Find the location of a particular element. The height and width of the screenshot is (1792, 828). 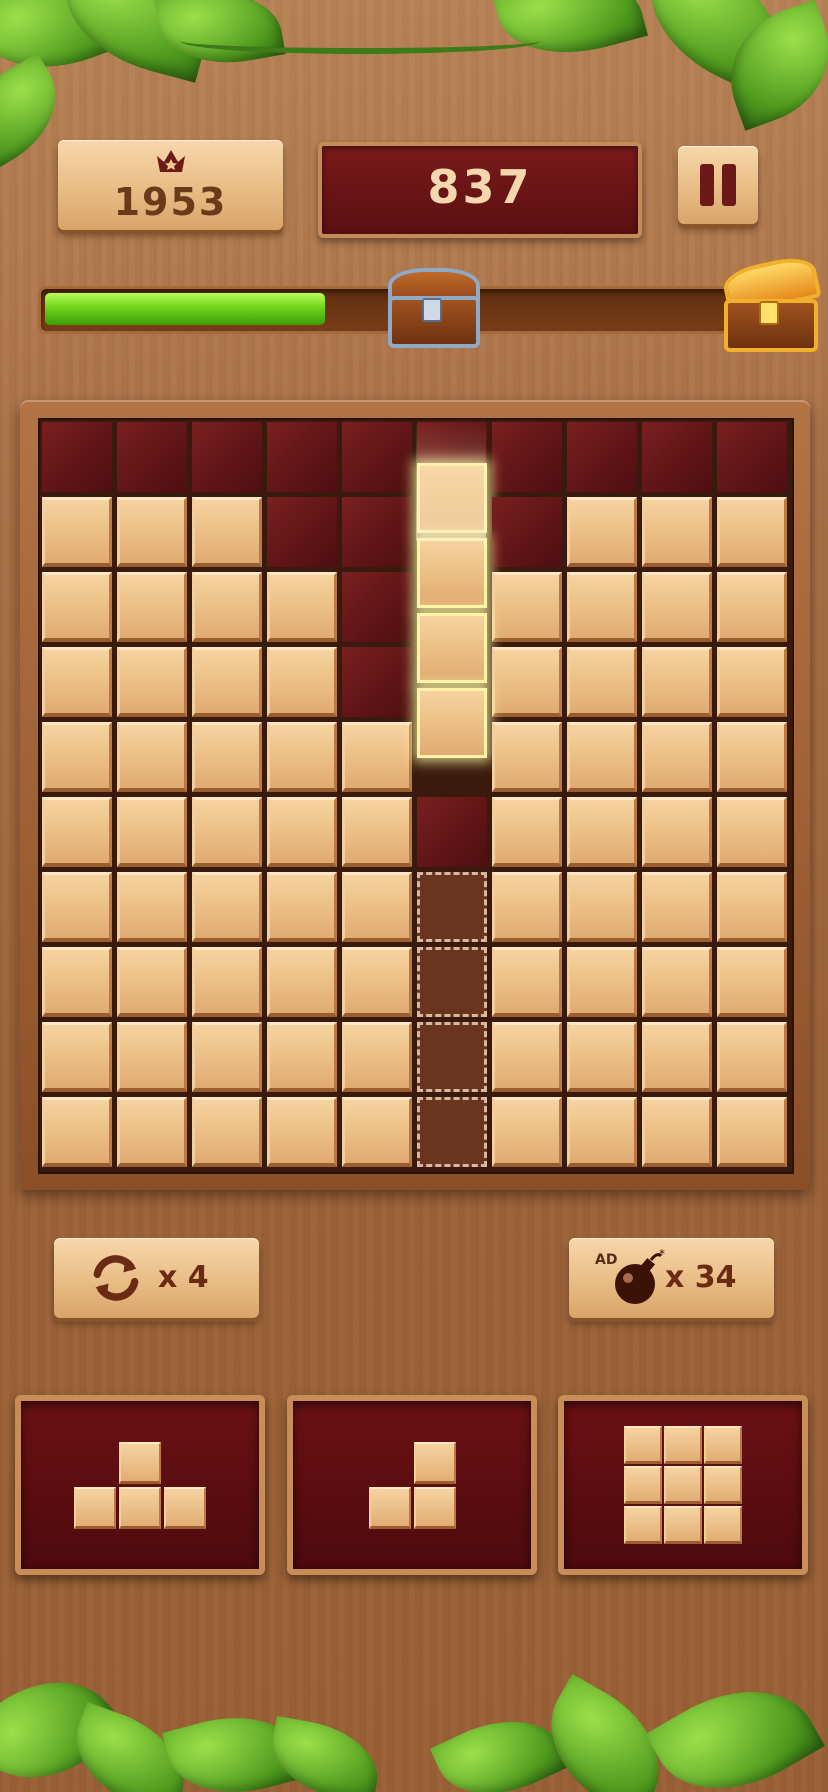

bomb-powerup-button: AD * x 34 is located at coordinates (671, 1278).